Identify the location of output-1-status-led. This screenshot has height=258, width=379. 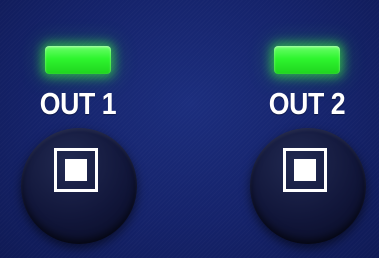
(78, 60).